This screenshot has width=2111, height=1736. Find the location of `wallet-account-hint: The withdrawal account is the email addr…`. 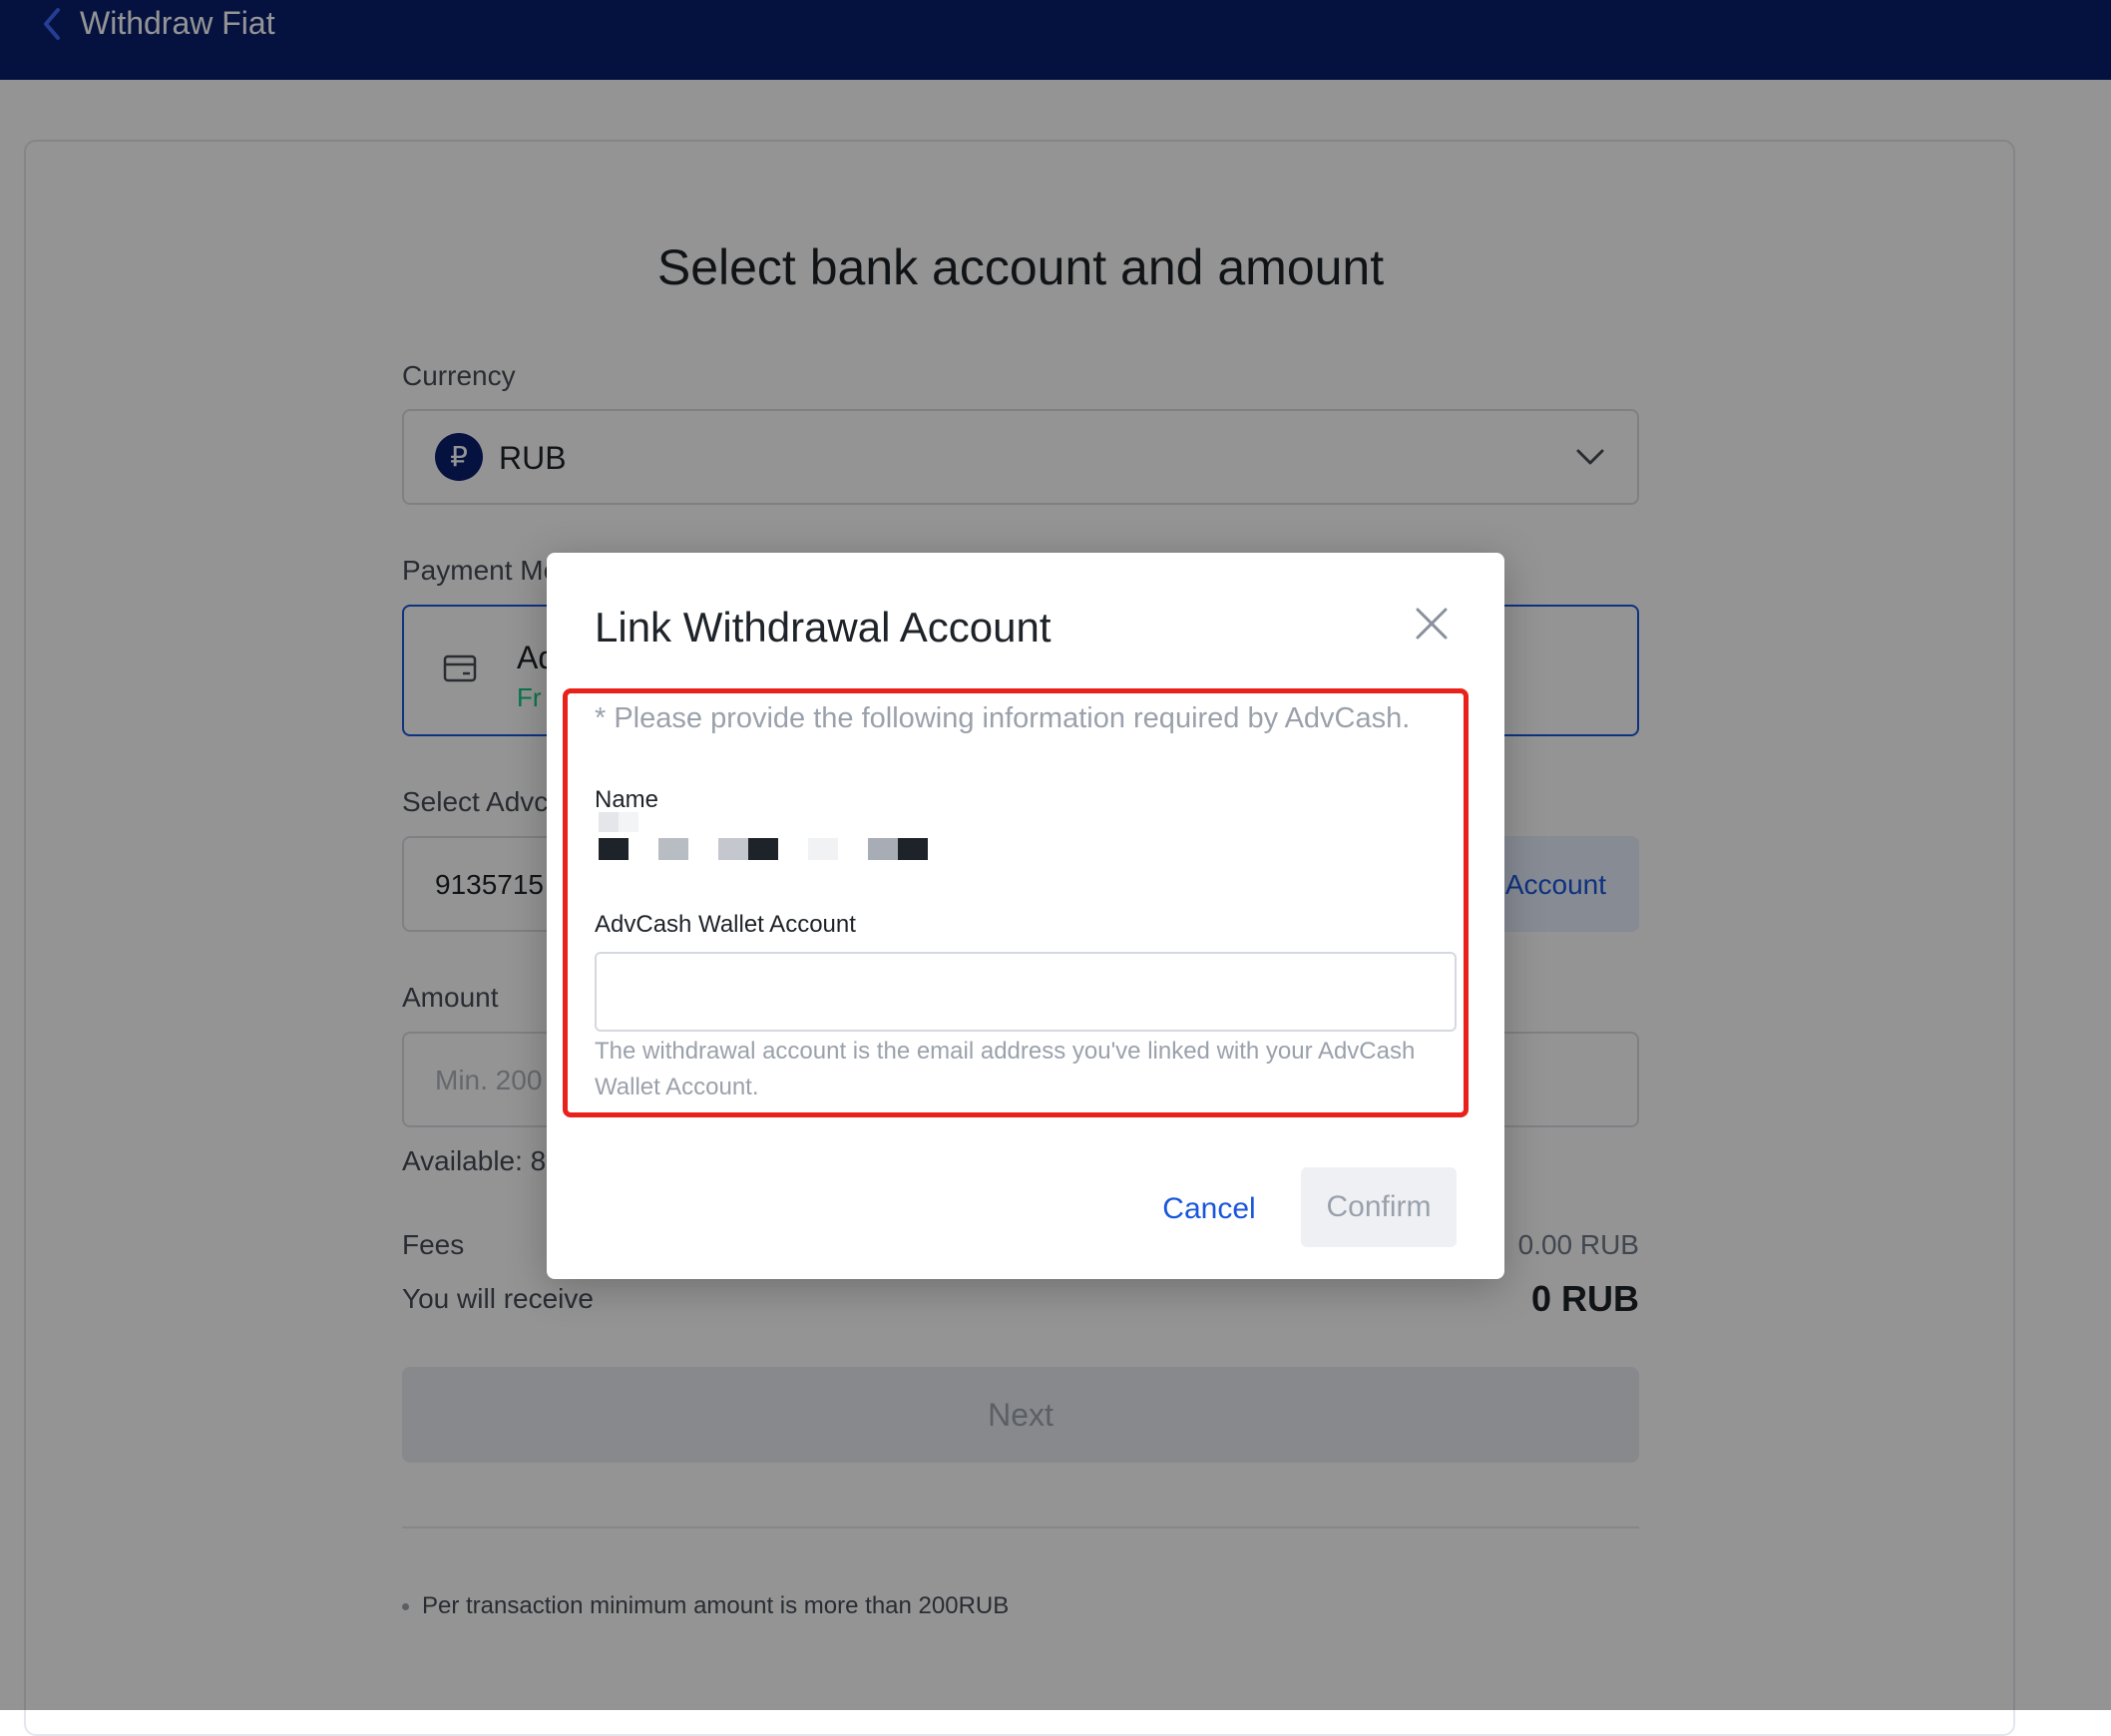

wallet-account-hint: The withdrawal account is the email addr… is located at coordinates (1005, 1069).